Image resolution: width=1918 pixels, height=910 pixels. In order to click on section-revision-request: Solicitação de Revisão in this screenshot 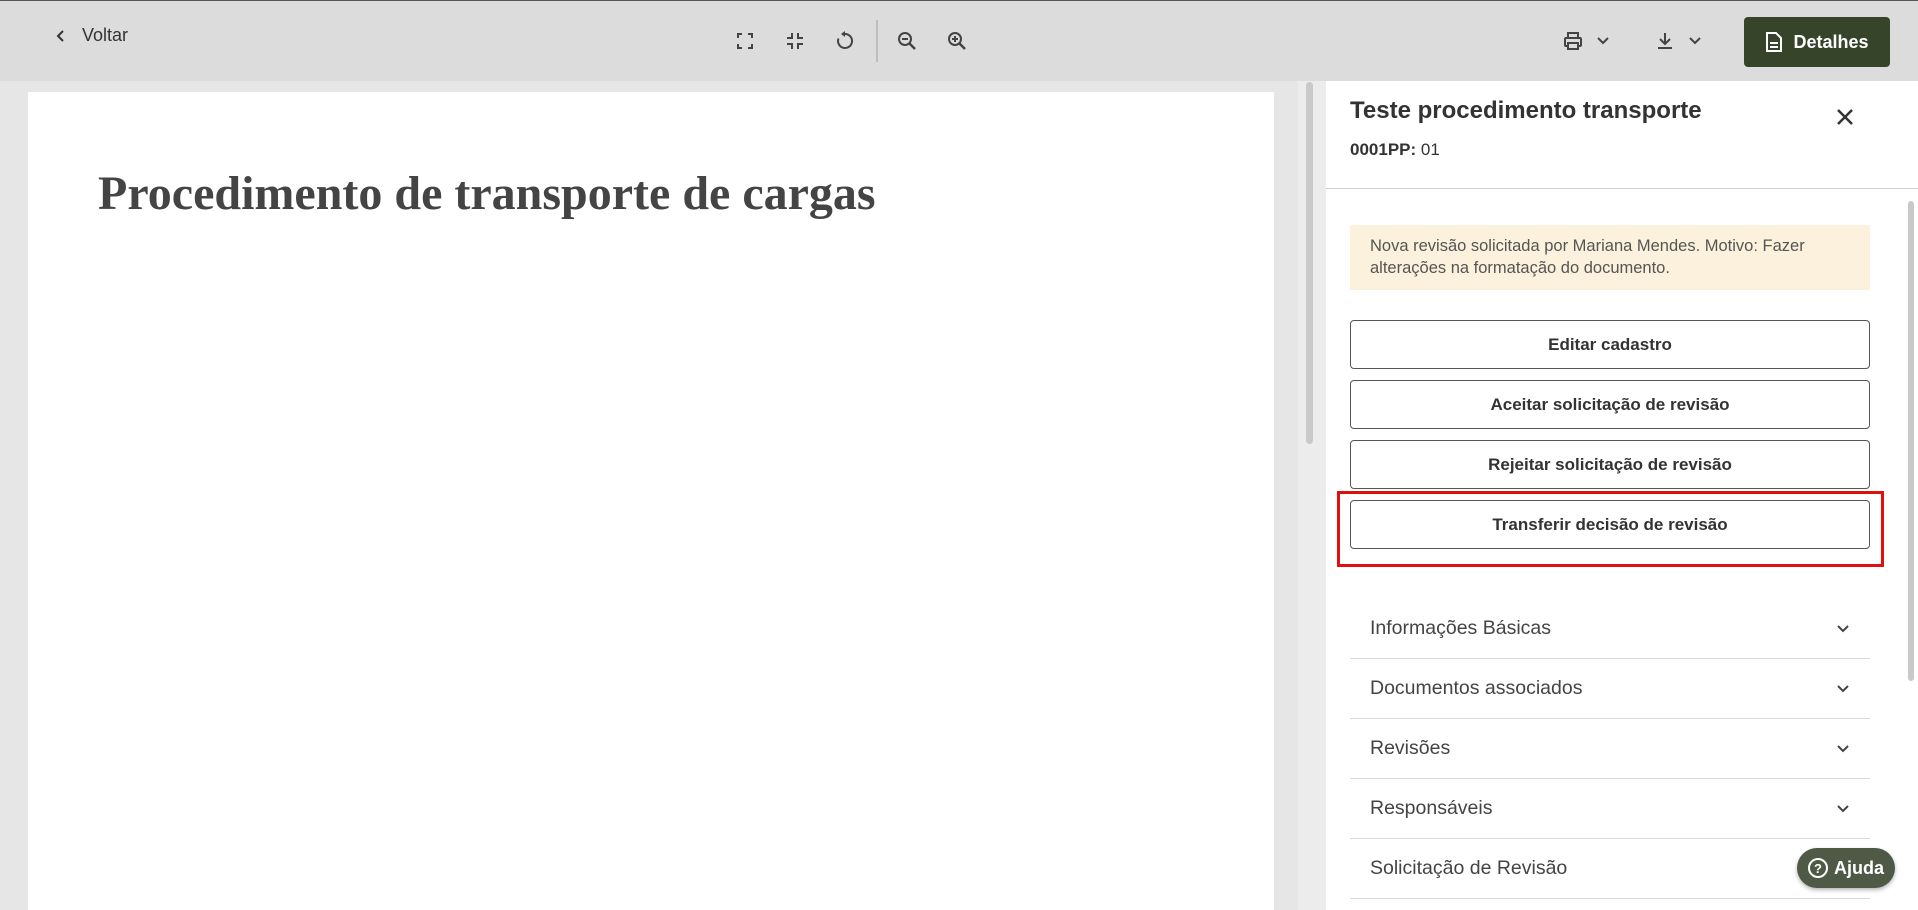, I will do `click(1610, 869)`.